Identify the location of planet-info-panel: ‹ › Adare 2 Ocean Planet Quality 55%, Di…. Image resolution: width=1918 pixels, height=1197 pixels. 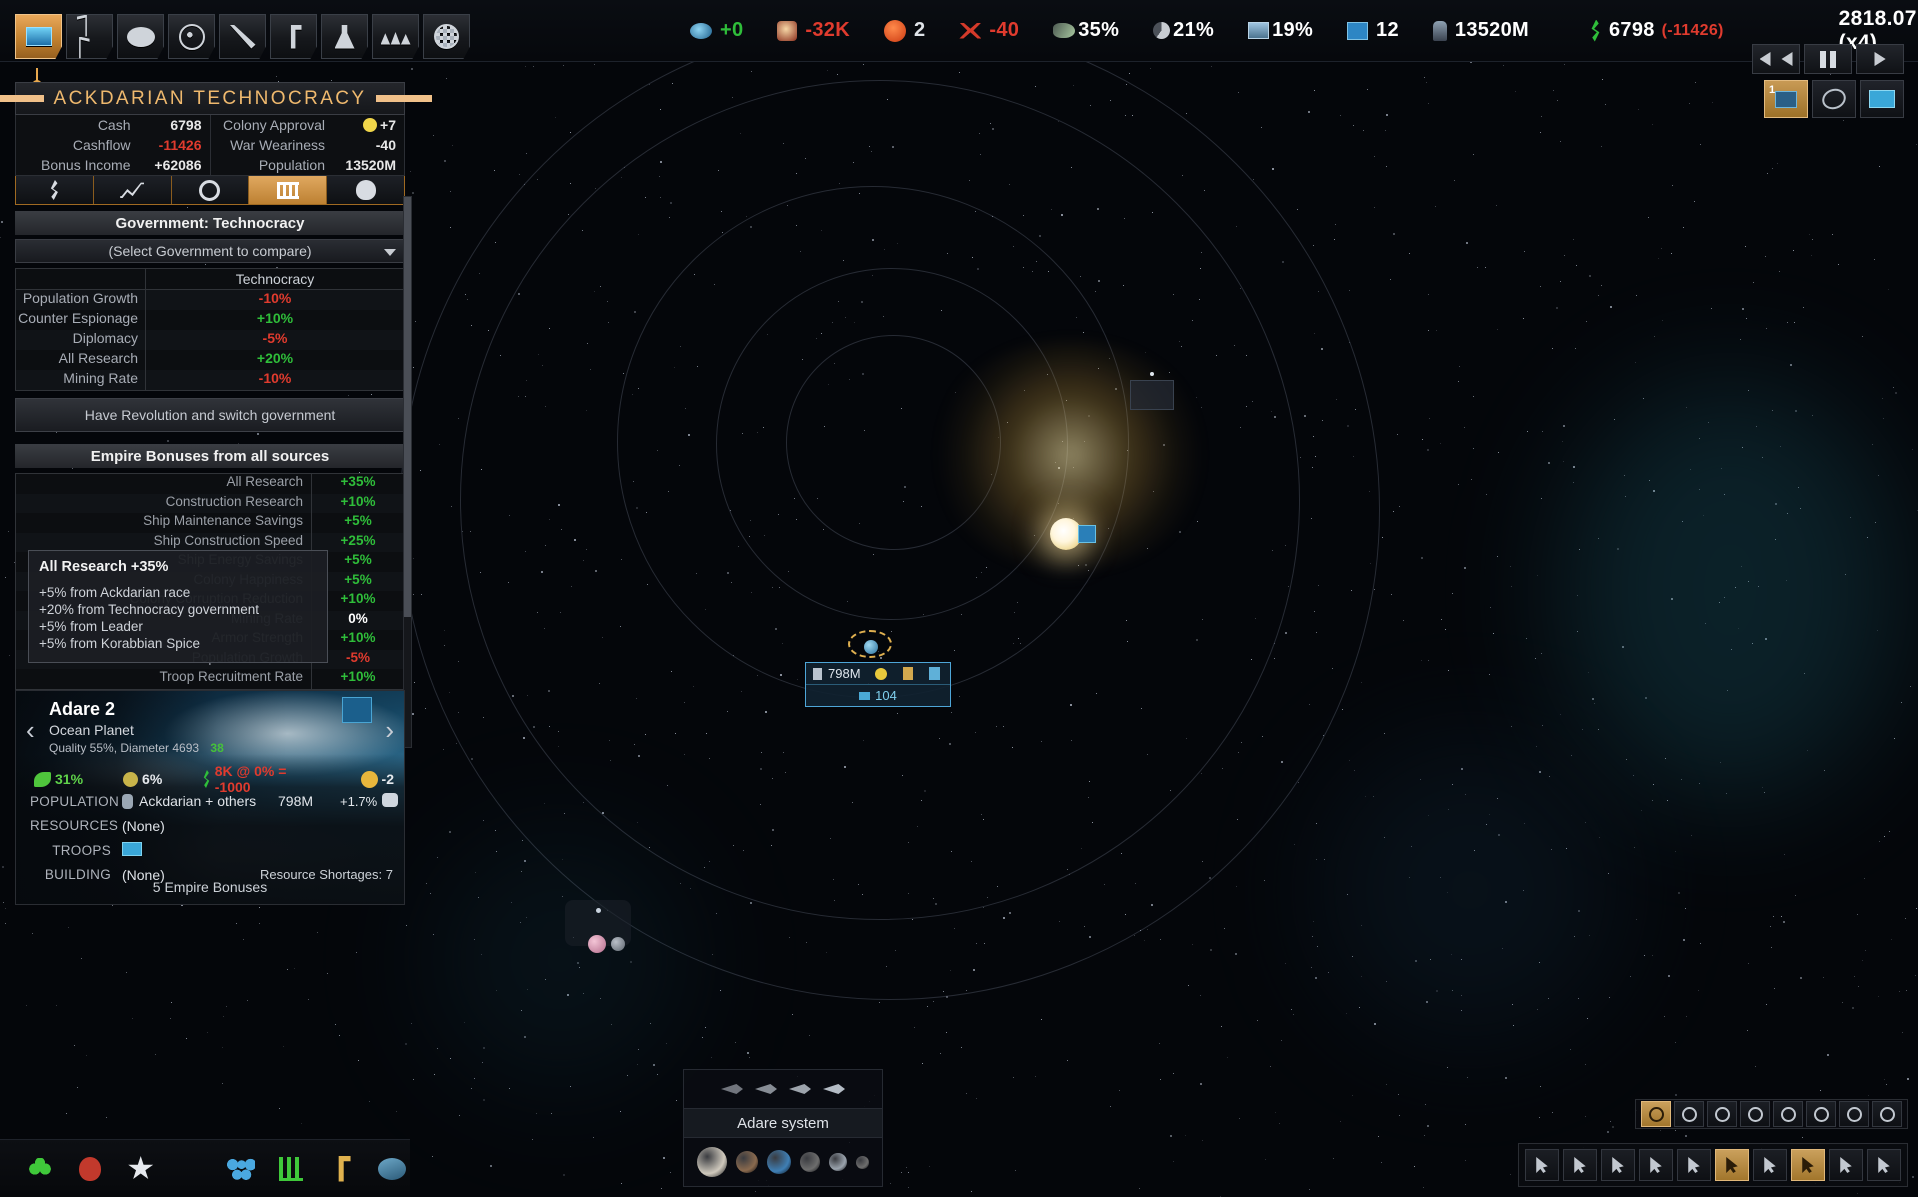
(210, 797).